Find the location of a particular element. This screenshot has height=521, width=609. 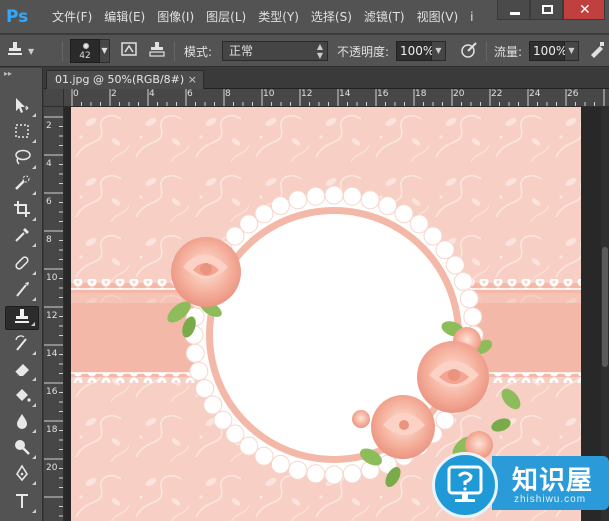

paint-bucket-tool is located at coordinates (22, 398).